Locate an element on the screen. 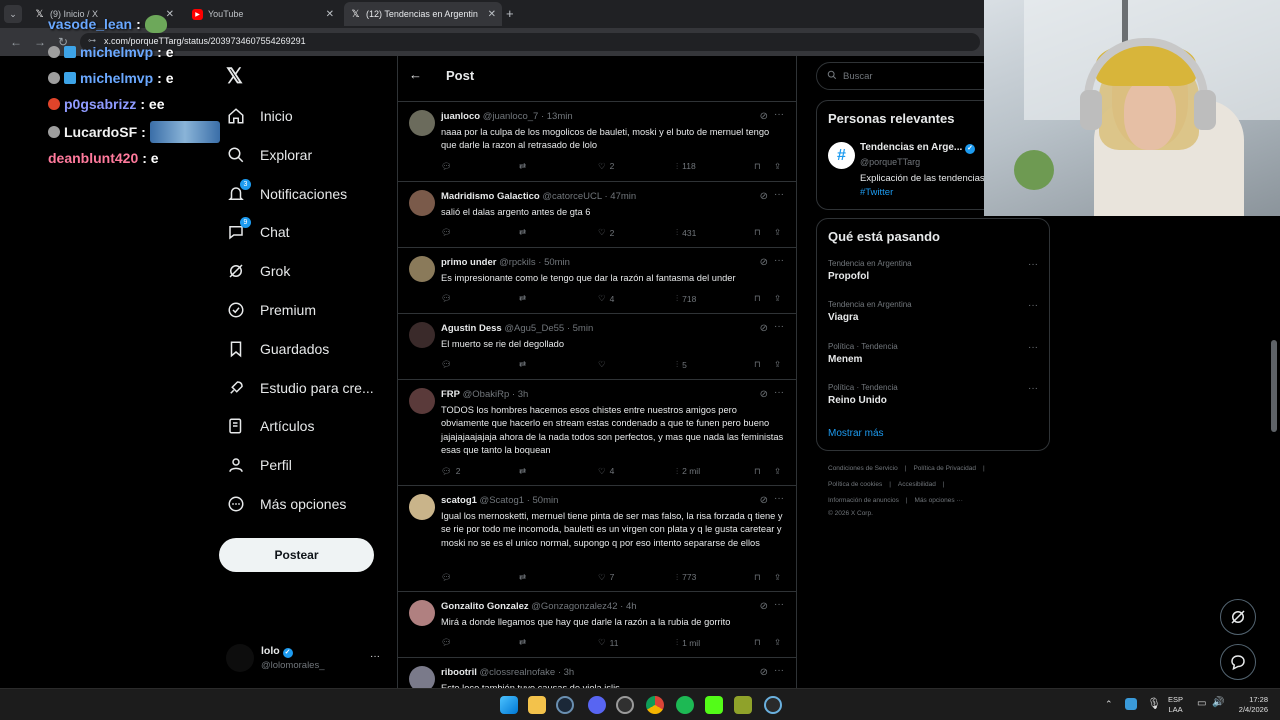  footer-link: Condiciones de Servicio is located at coordinates (863, 468).